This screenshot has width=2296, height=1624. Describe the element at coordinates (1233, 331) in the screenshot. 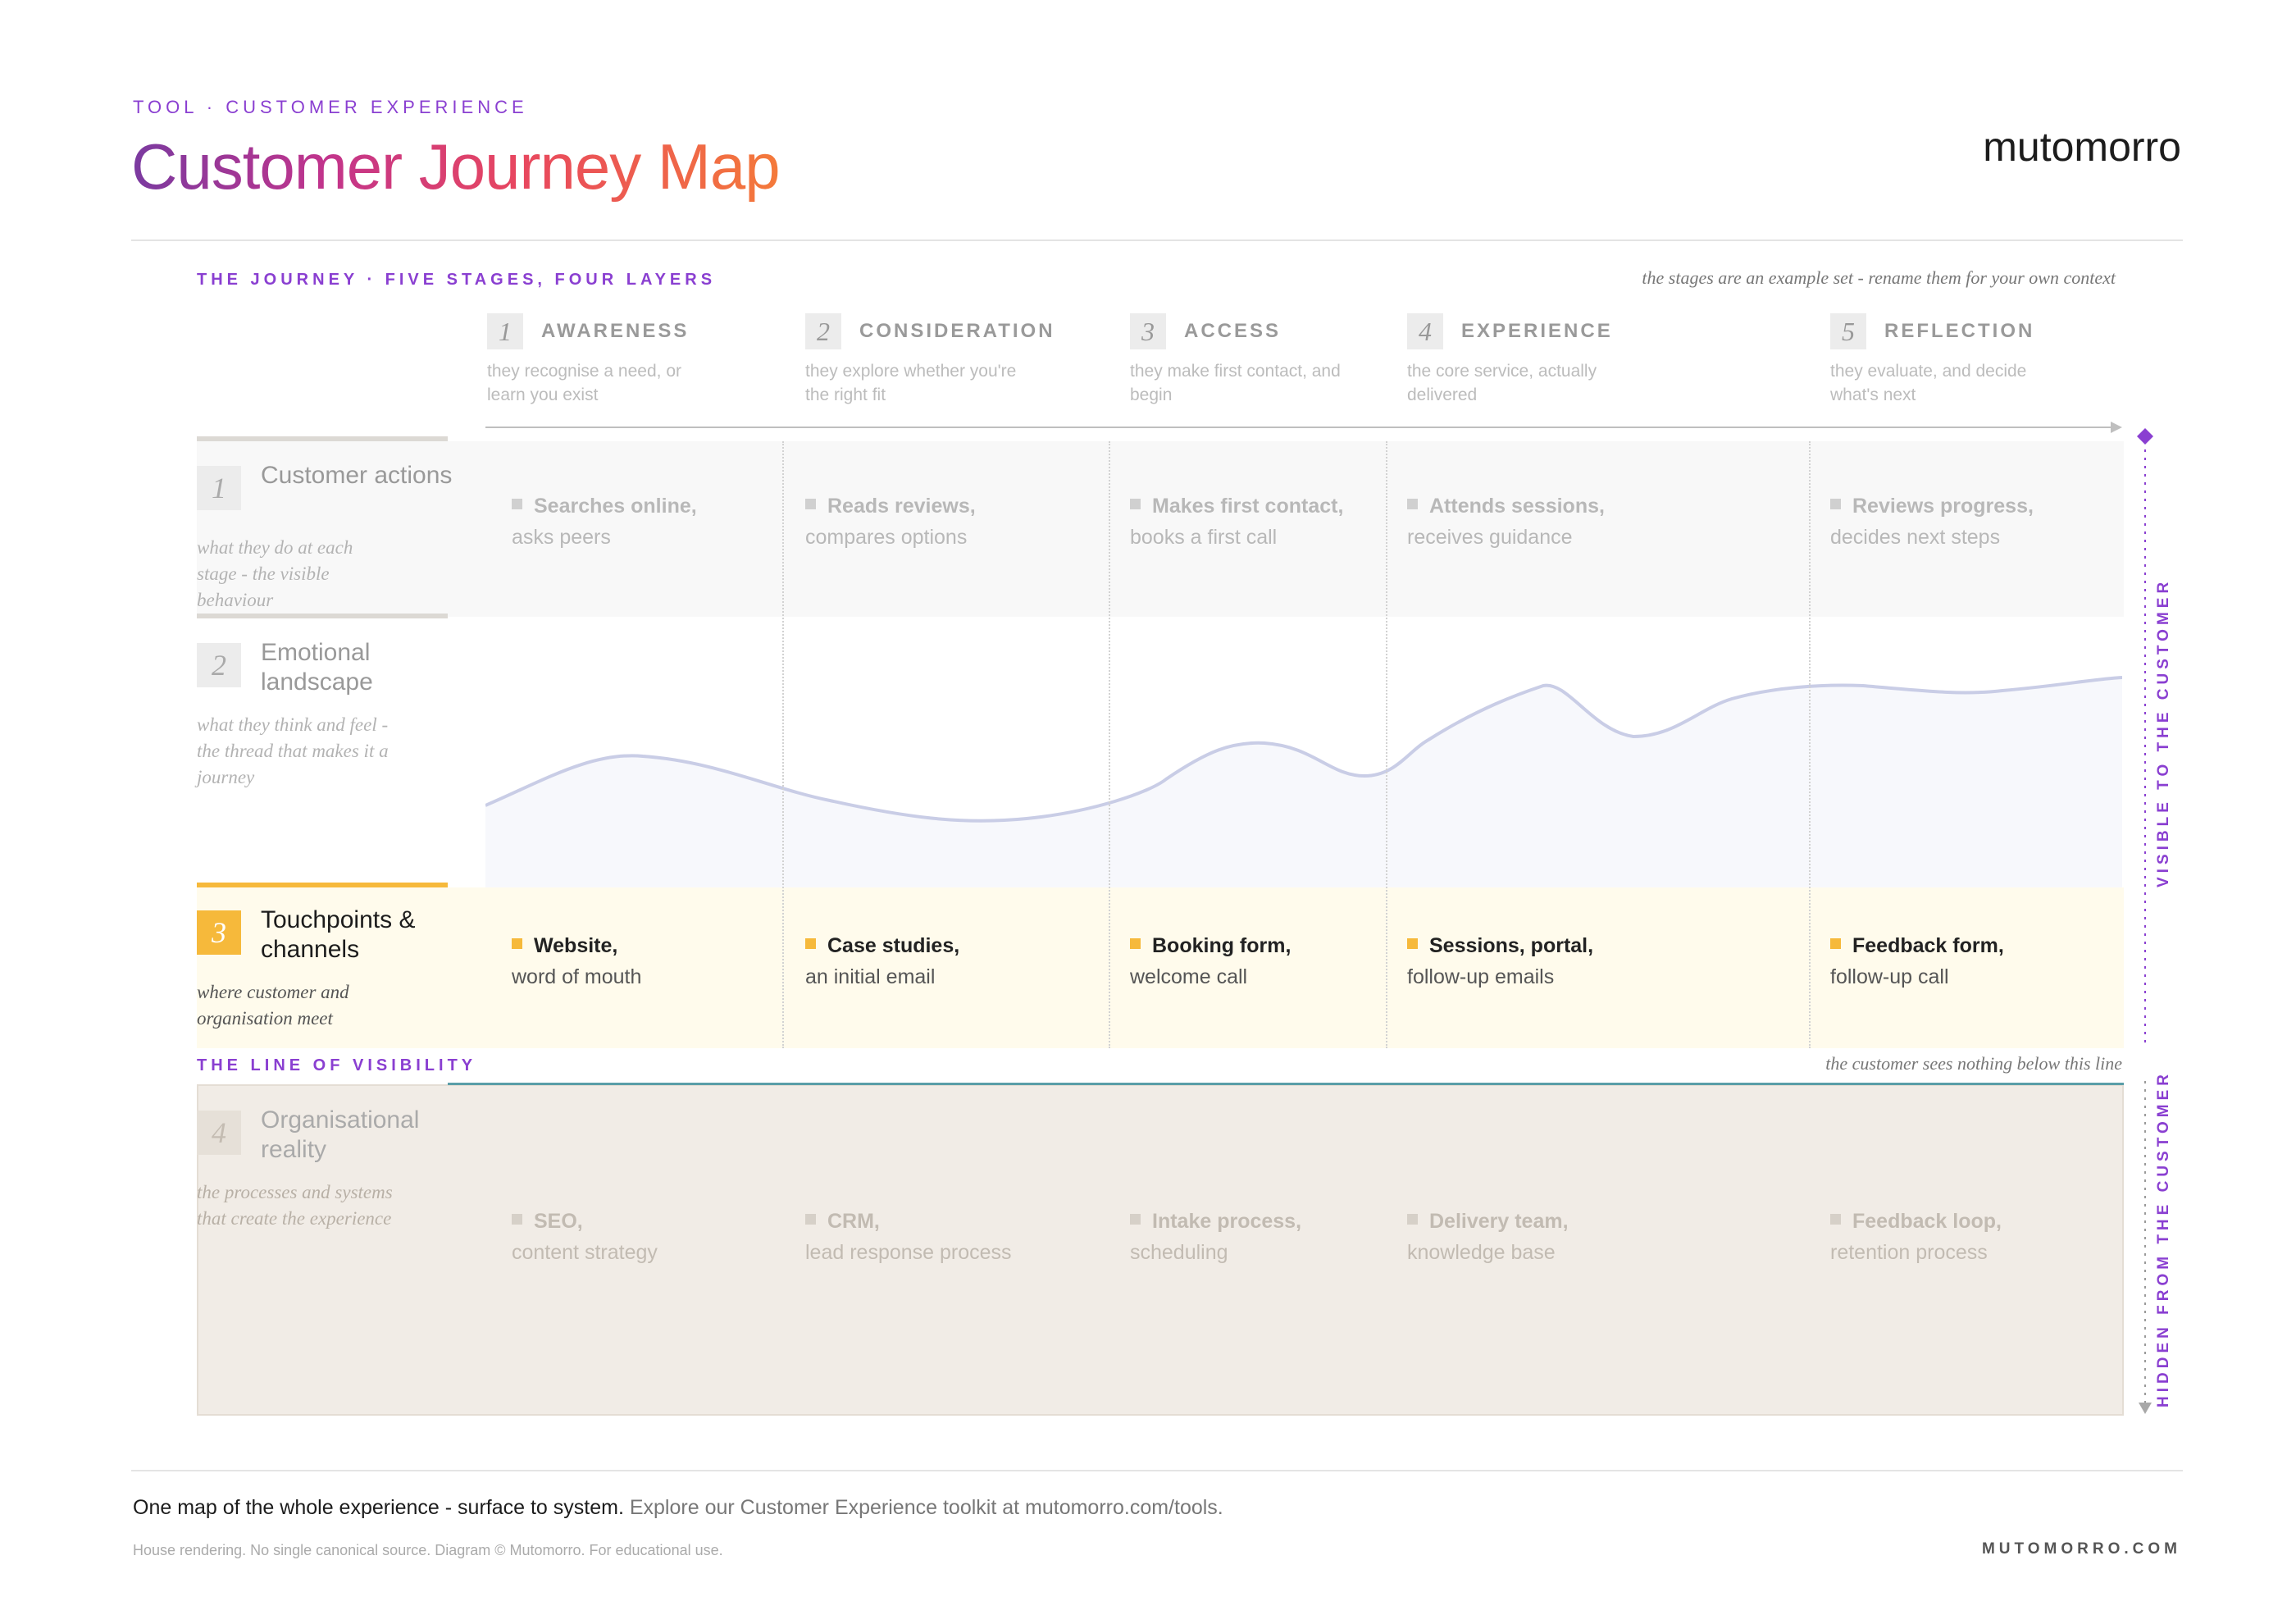

I see `stage-name: ACCESS` at that location.